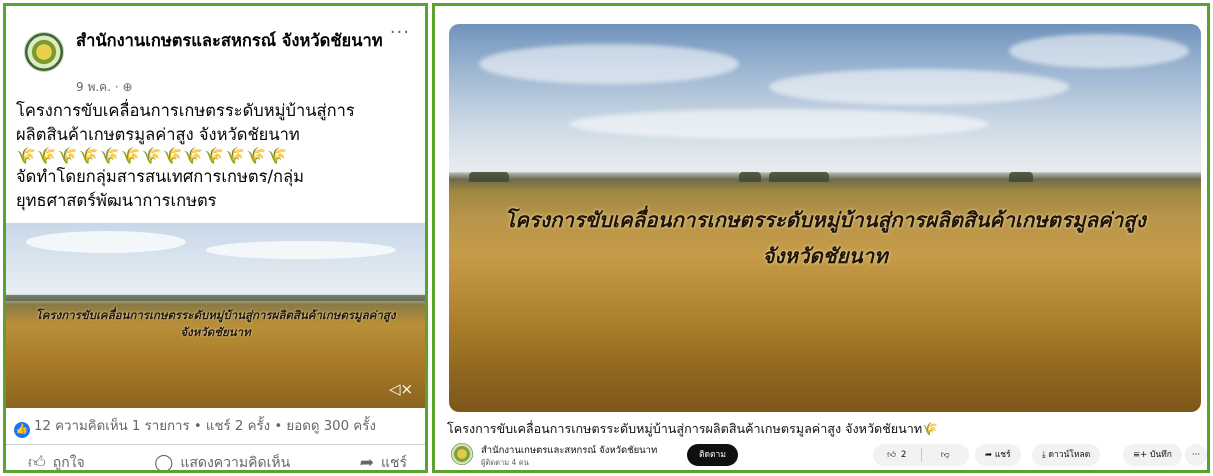 The height and width of the screenshot is (476, 1213). I want to click on download-icon: ⤓, so click(1044, 455).